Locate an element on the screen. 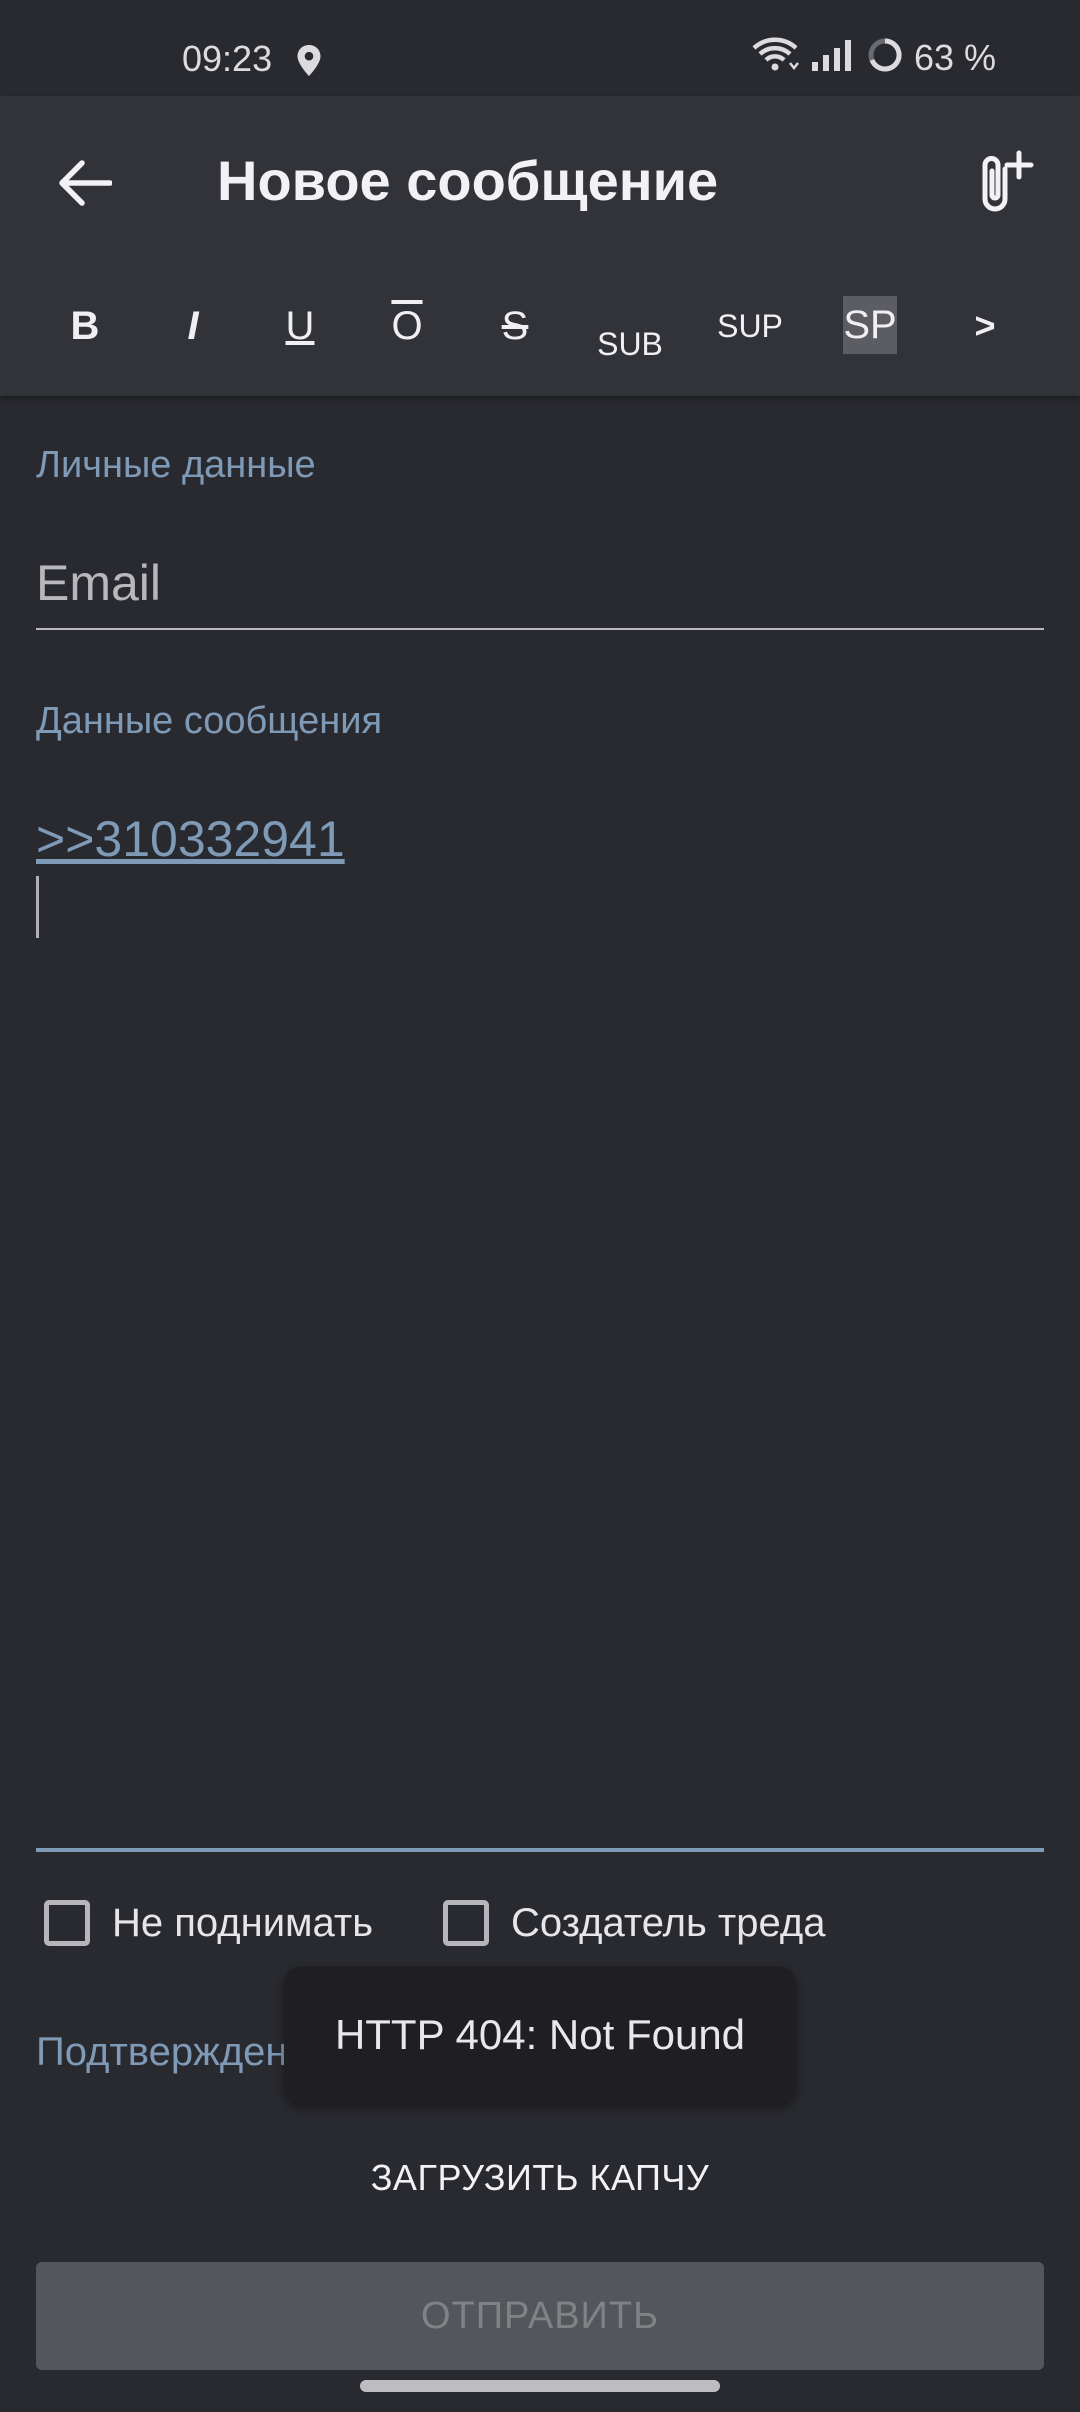 Image resolution: width=1080 pixels, height=2412 pixels. page-title: Новое сообщение is located at coordinates (468, 180).